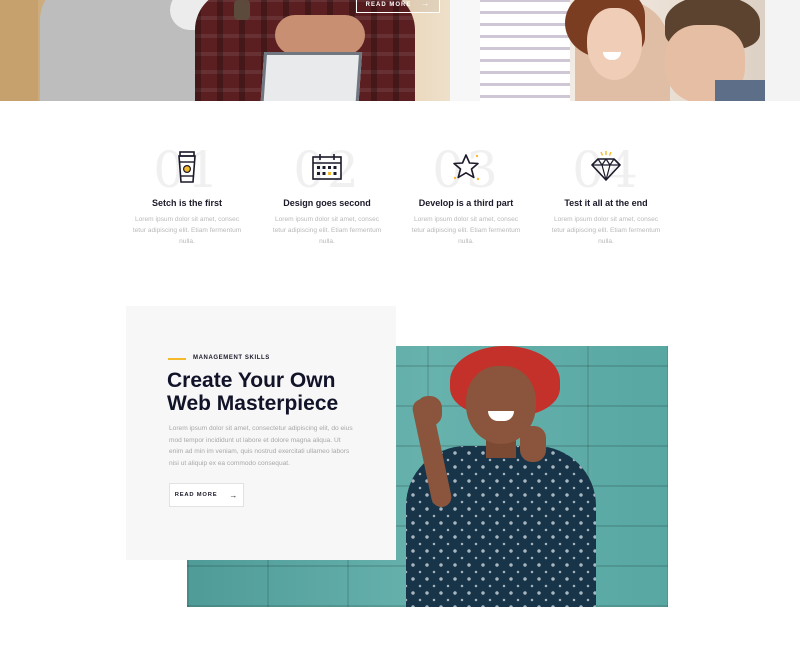 This screenshot has height=650, width=800. I want to click on coffee-cup-icon, so click(187, 167).